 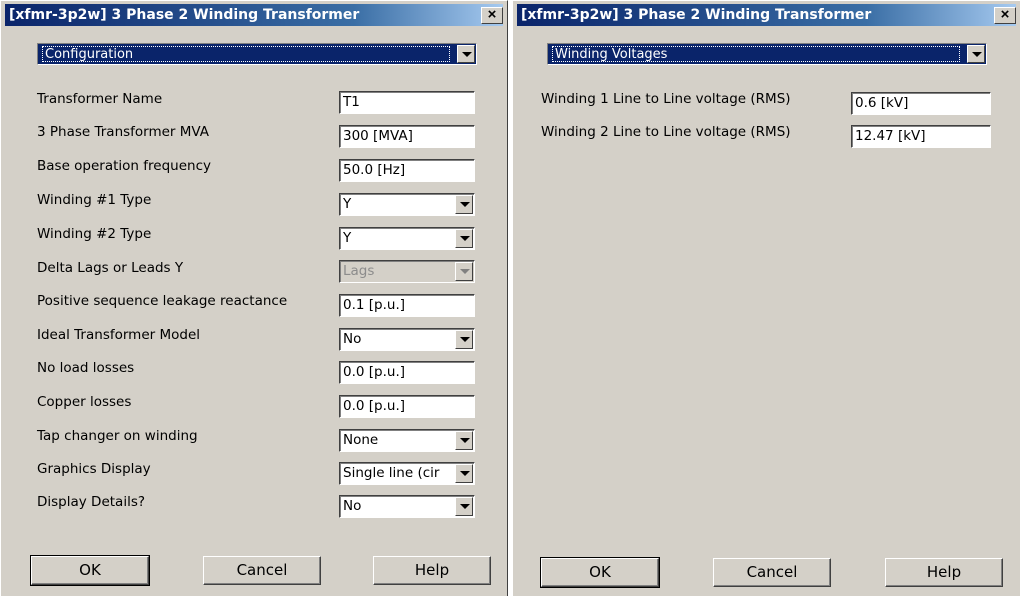 What do you see at coordinates (407, 305) in the screenshot?
I see `leakage-reactance-input: 0.1 [p.u.]` at bounding box center [407, 305].